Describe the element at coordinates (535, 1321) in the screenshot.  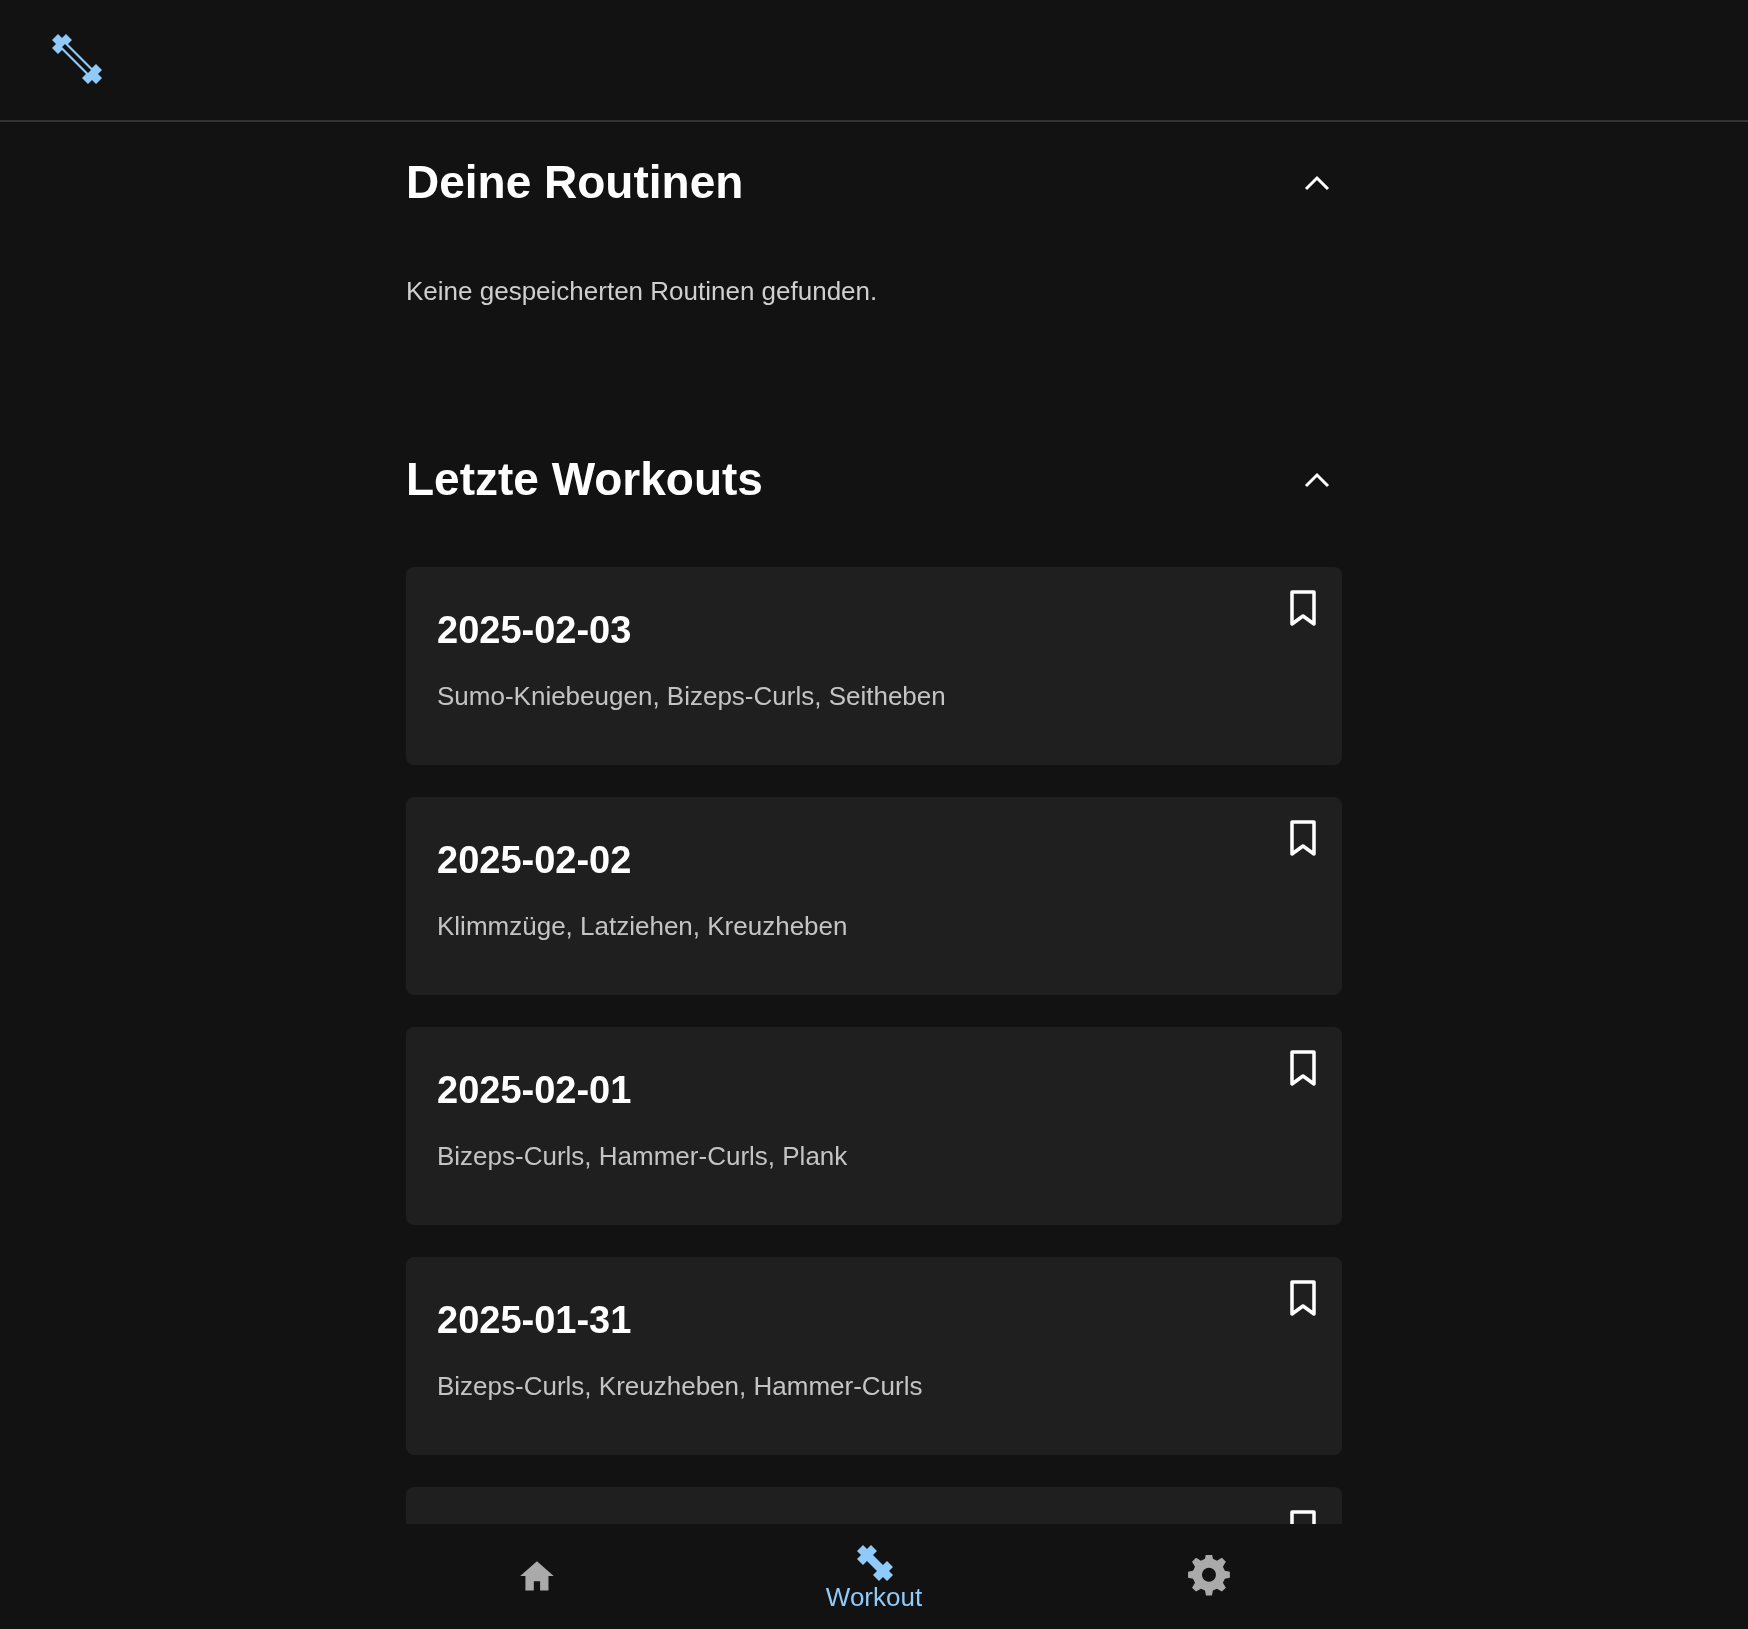
I see `workout-date: 2025-01-31` at that location.